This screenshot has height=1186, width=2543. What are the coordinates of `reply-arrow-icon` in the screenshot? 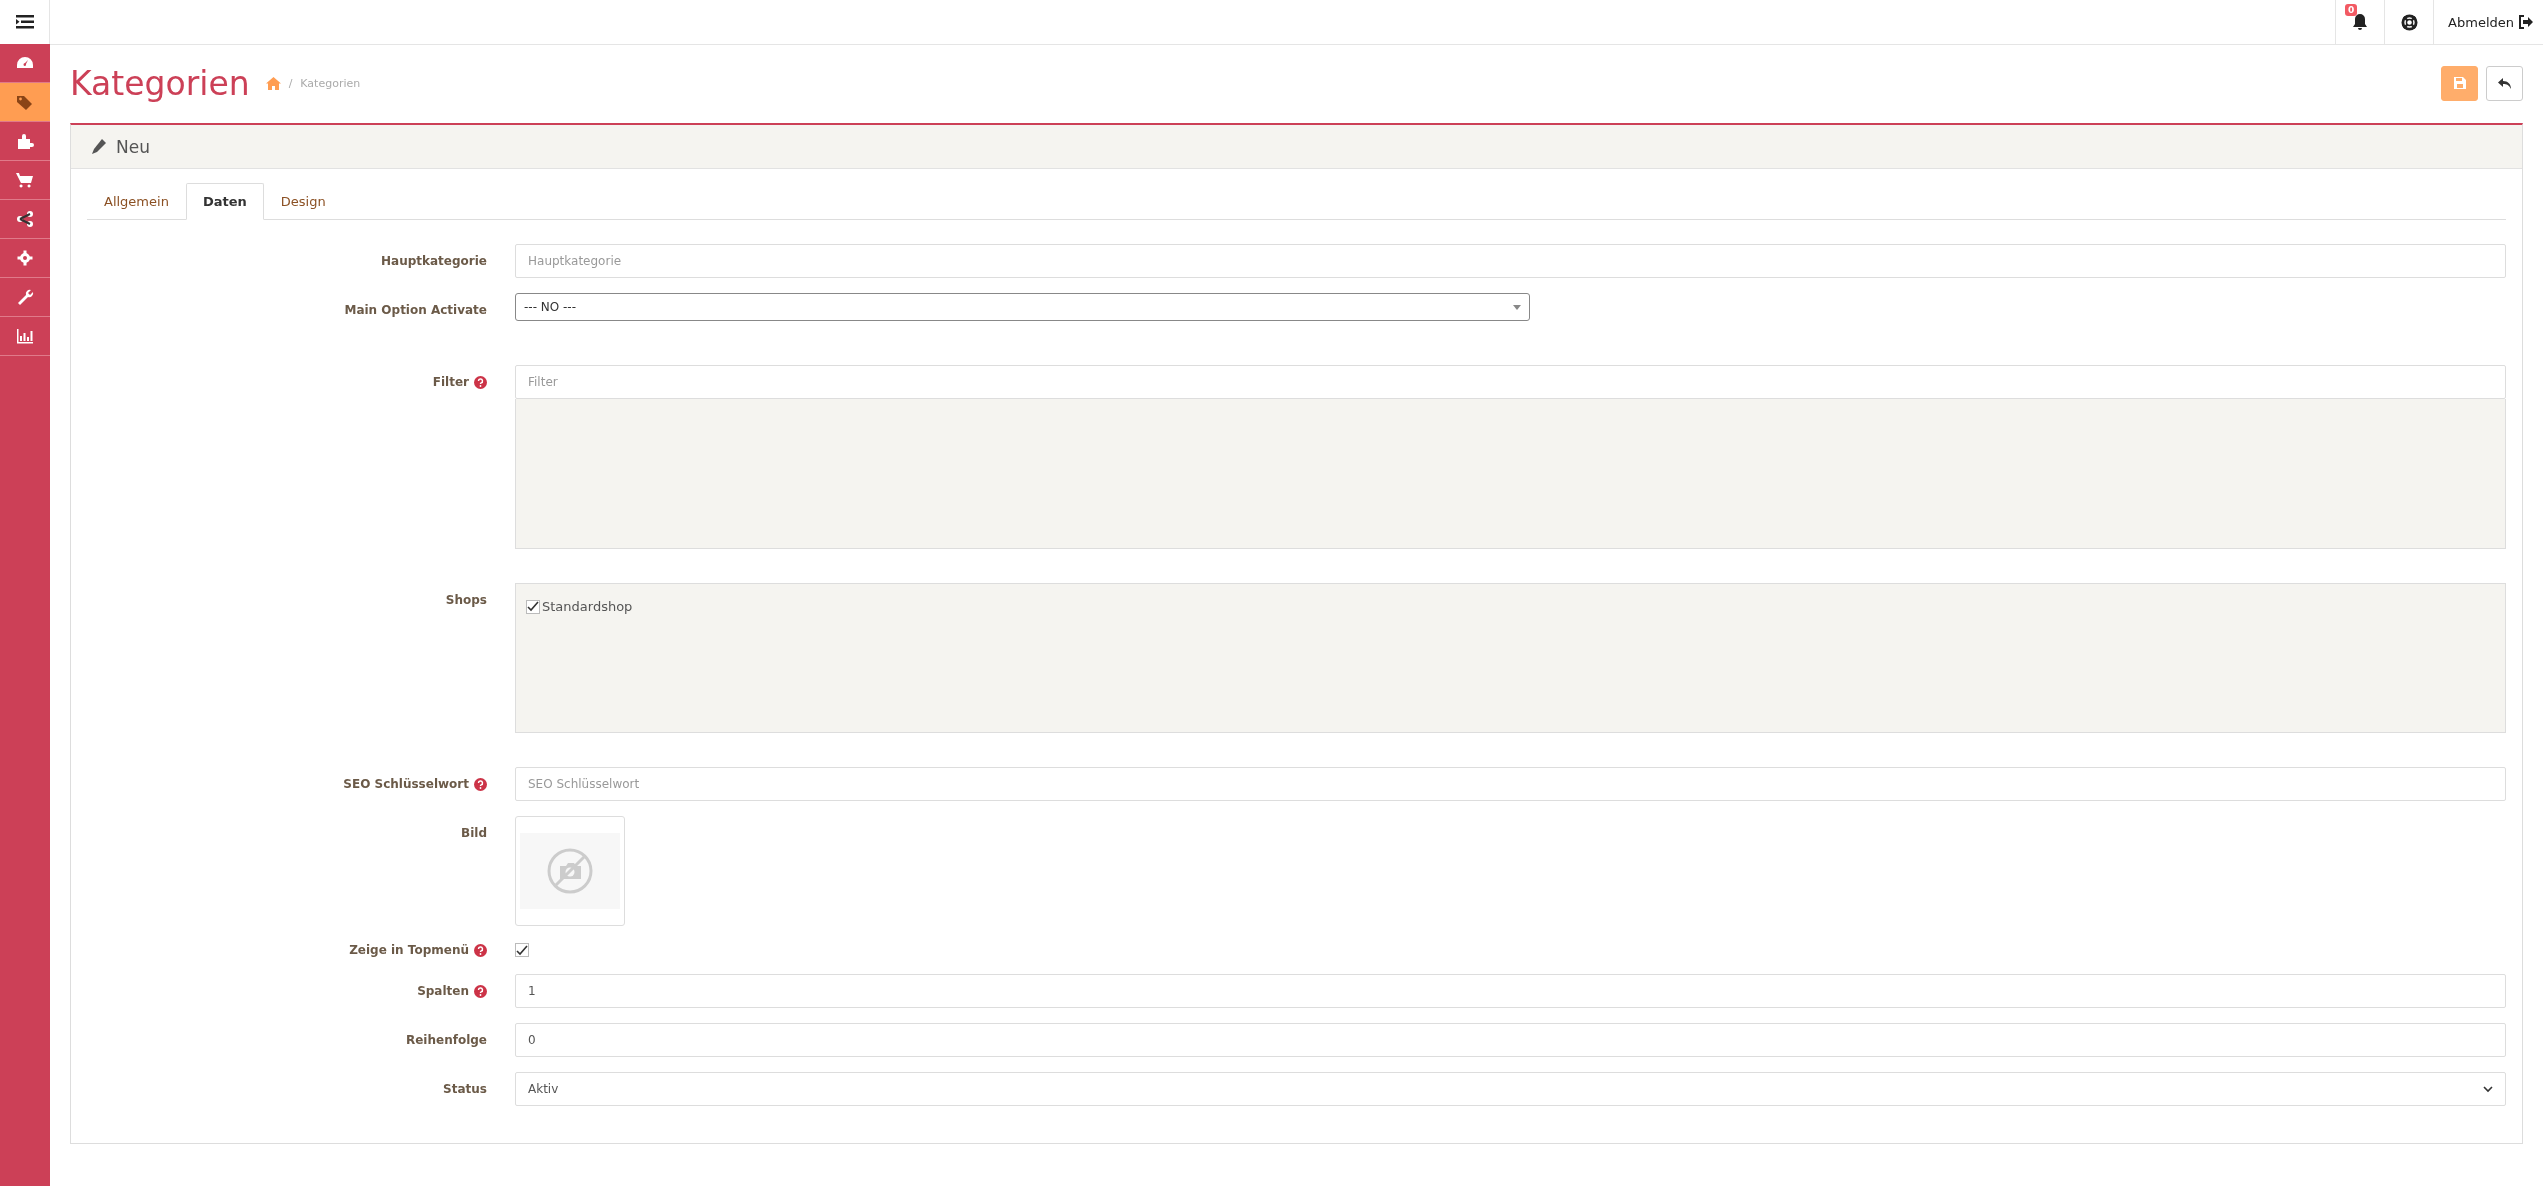 It's located at (2504, 83).